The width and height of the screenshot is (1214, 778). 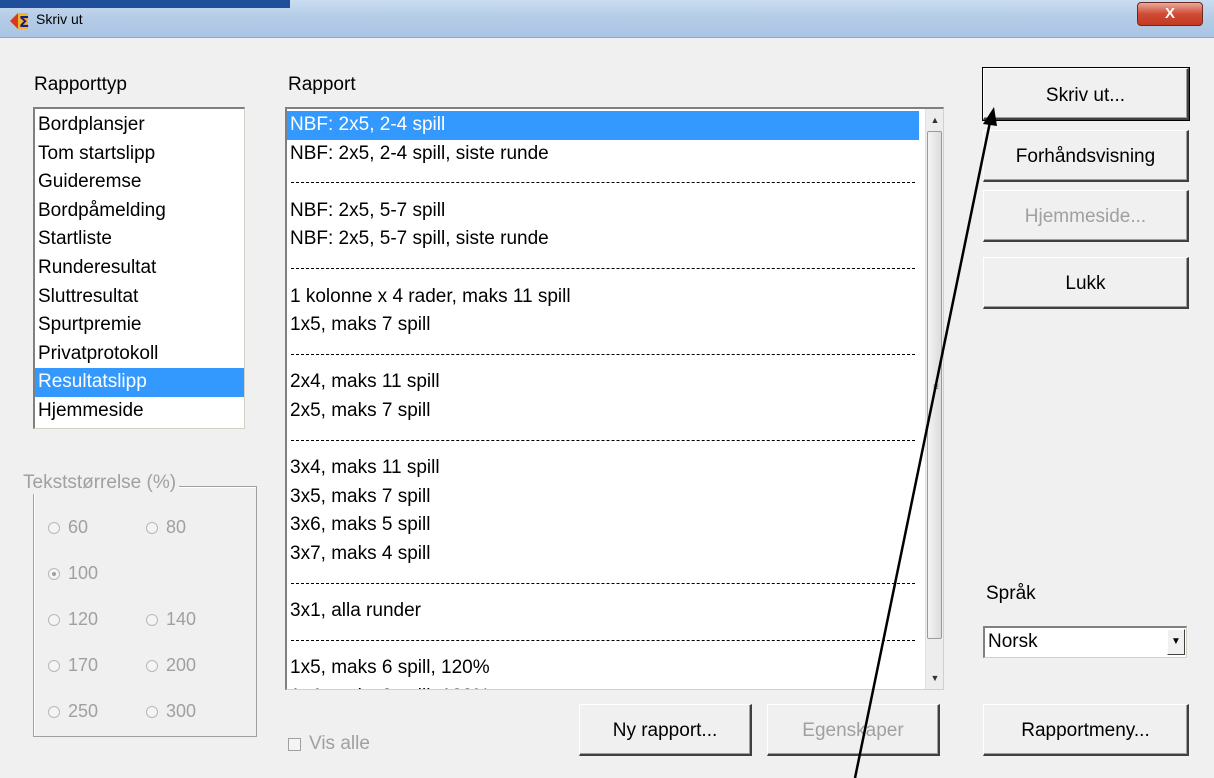 I want to click on rapporttyp-item: Runderesultat, so click(x=139, y=268).